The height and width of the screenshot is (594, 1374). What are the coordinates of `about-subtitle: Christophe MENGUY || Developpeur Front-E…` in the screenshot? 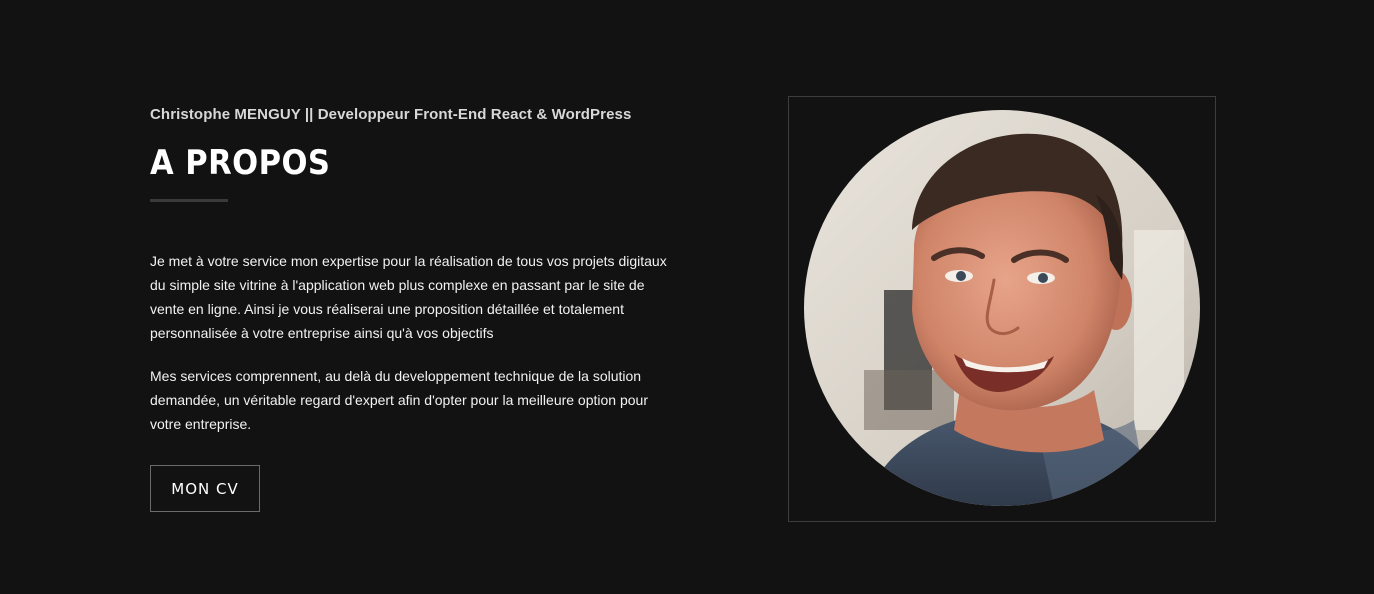 It's located at (391, 114).